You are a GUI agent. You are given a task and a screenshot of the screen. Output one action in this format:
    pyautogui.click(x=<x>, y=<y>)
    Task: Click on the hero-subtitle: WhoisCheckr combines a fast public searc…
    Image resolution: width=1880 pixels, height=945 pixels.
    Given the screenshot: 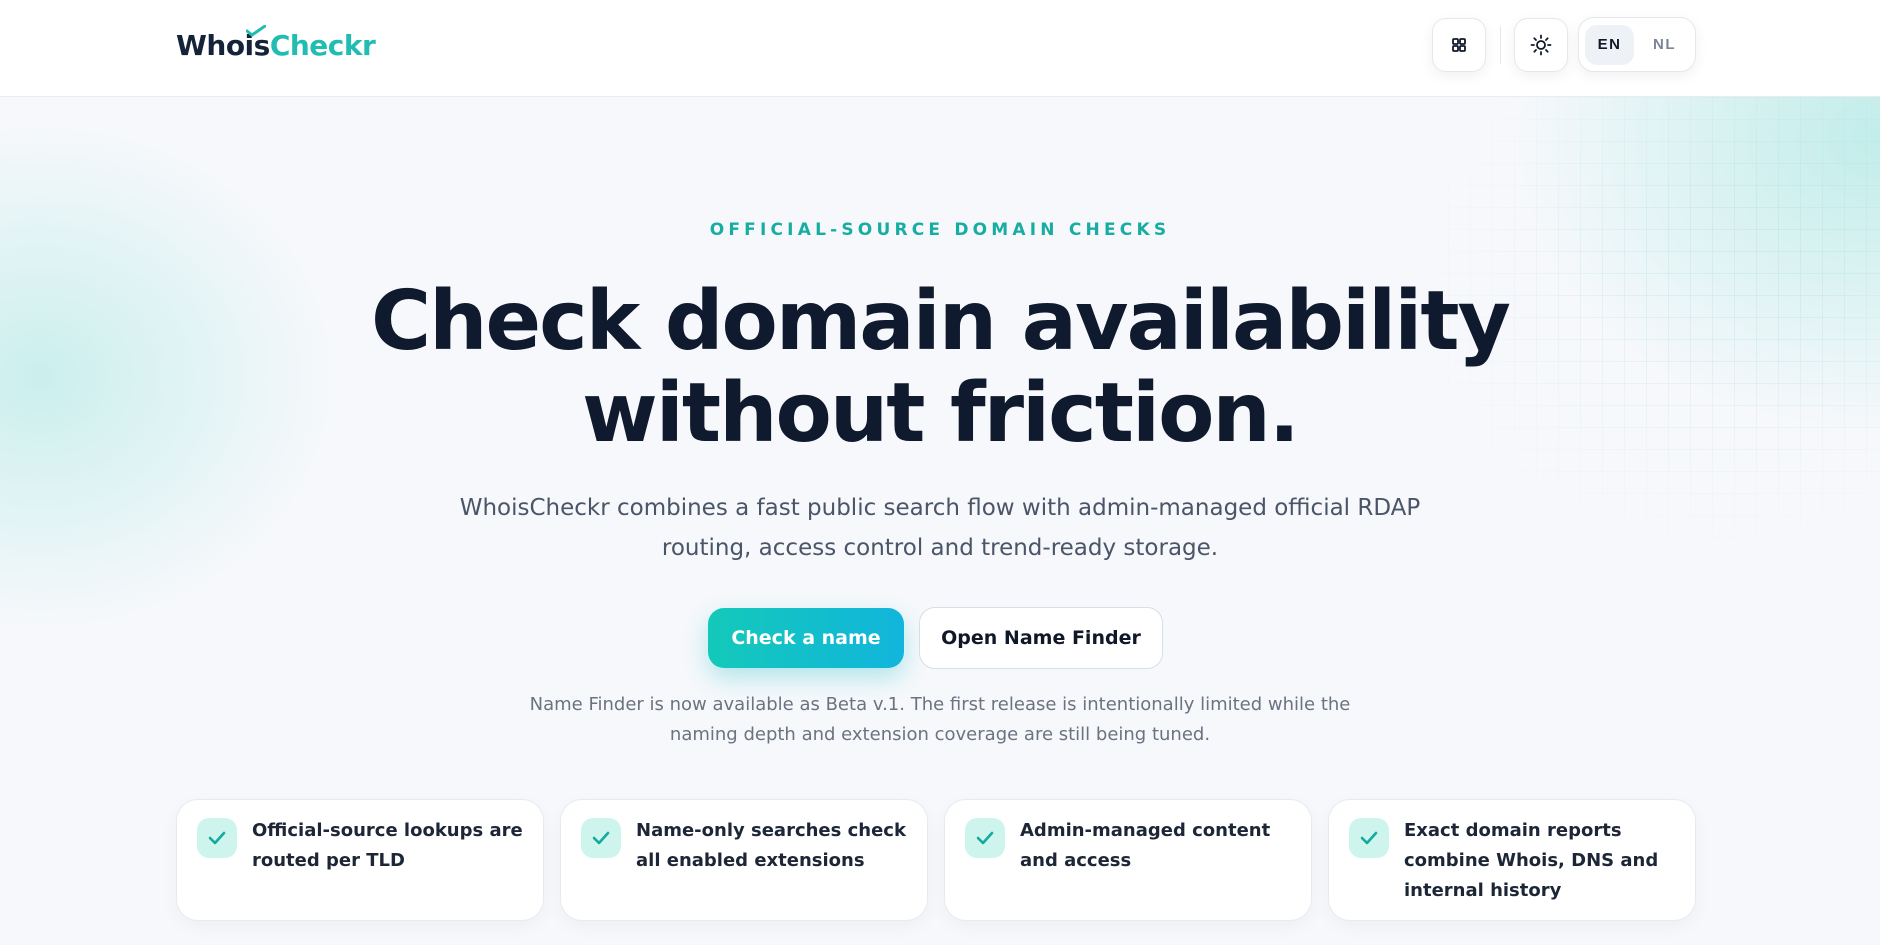 What is the action you would take?
    pyautogui.click(x=940, y=528)
    